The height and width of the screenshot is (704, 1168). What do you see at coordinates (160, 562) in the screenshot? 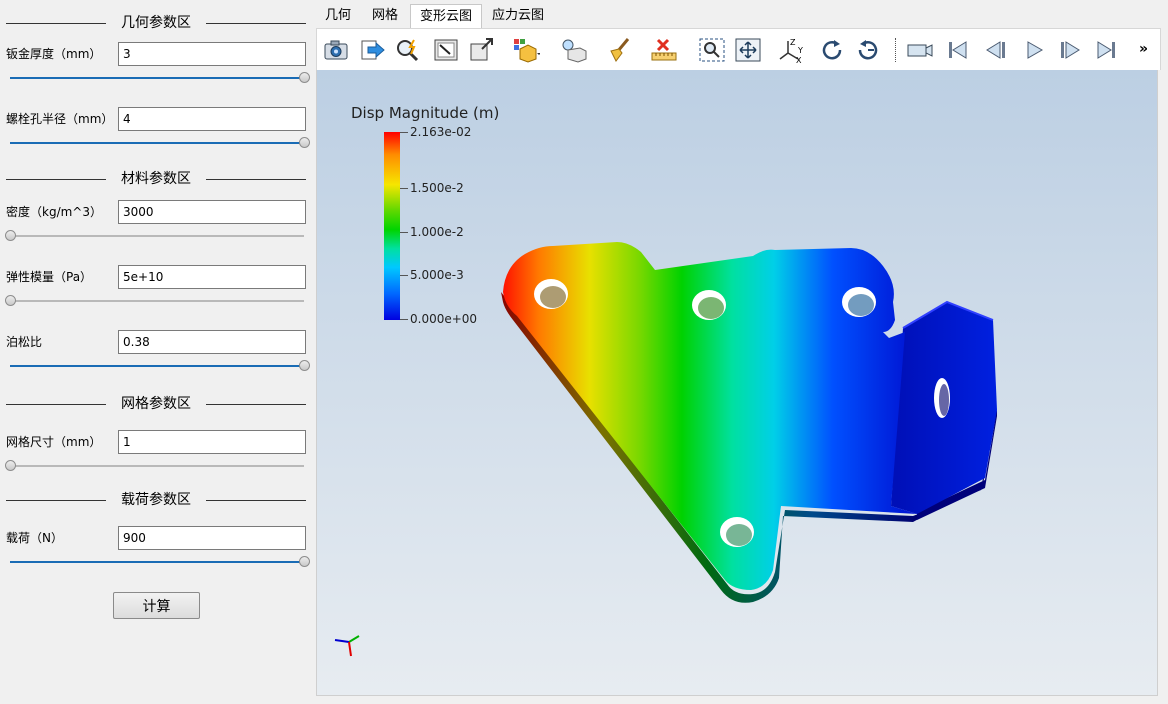
I see `load-slider` at bounding box center [160, 562].